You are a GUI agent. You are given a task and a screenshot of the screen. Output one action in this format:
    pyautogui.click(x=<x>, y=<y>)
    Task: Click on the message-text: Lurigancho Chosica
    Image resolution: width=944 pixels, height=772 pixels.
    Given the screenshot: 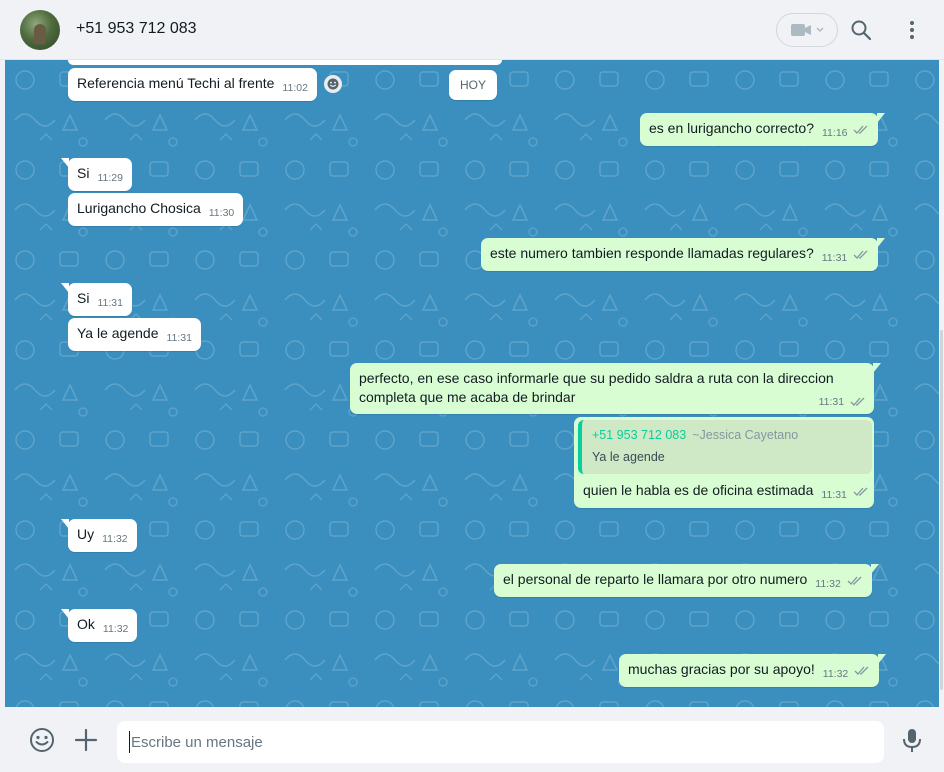 What is the action you would take?
    pyautogui.click(x=139, y=208)
    